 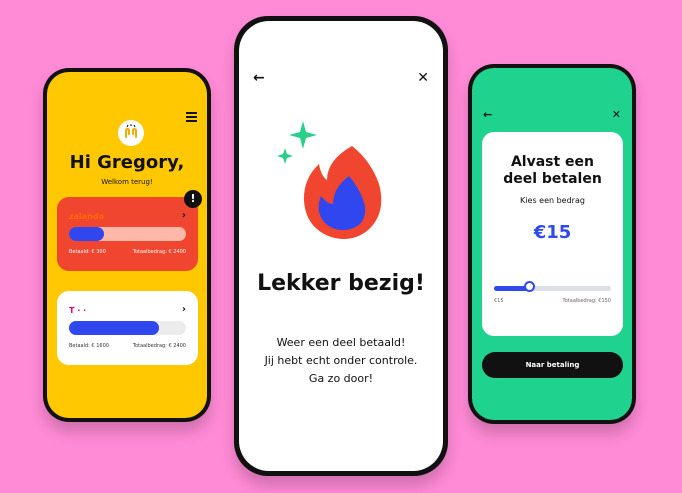 What do you see at coordinates (127, 346) in the screenshot?
I see `card-meta: Betaald: € 1600 Totaalbedrag: € 2400` at bounding box center [127, 346].